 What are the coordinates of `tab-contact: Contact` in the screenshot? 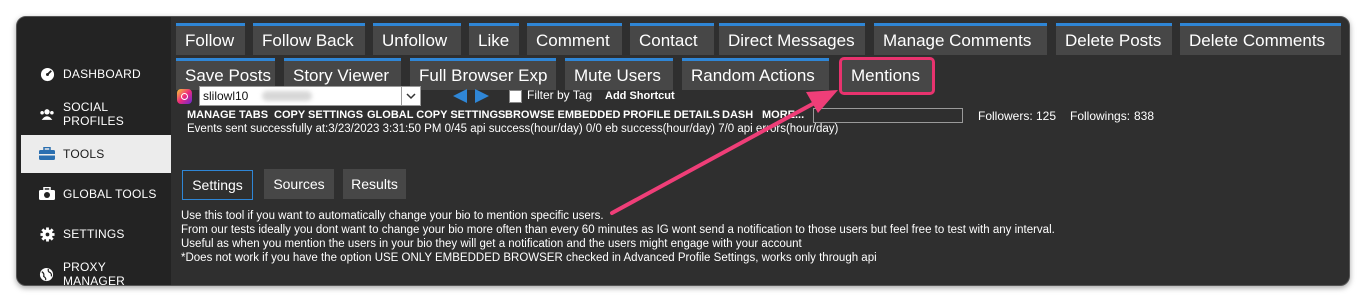 It's located at (672, 39).